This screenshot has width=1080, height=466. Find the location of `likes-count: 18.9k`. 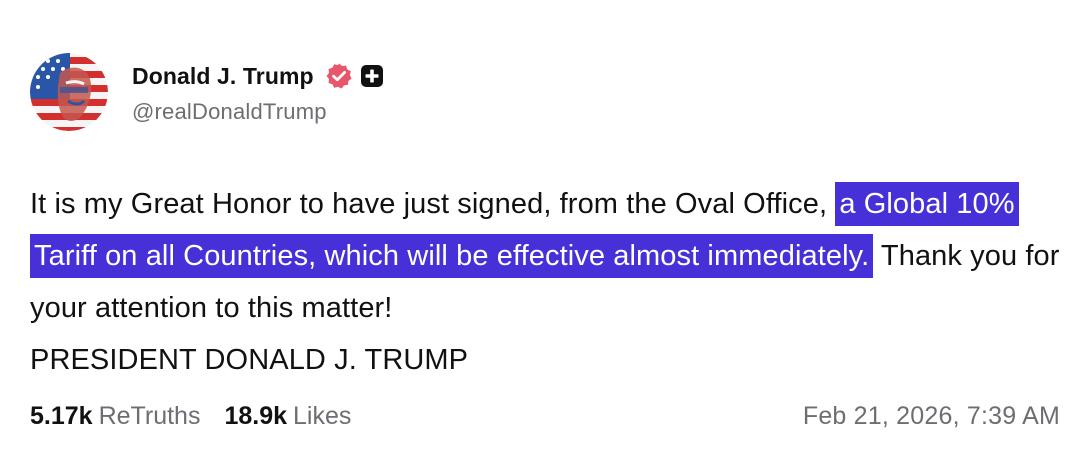

likes-count: 18.9k is located at coordinates (256, 416).